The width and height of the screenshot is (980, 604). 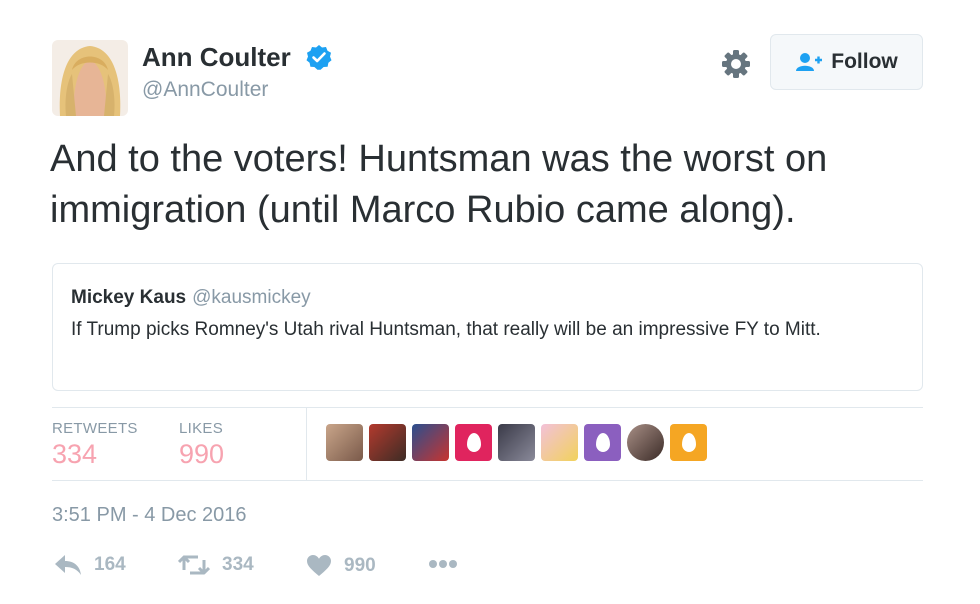 What do you see at coordinates (736, 64) in the screenshot?
I see `gear-icon` at bounding box center [736, 64].